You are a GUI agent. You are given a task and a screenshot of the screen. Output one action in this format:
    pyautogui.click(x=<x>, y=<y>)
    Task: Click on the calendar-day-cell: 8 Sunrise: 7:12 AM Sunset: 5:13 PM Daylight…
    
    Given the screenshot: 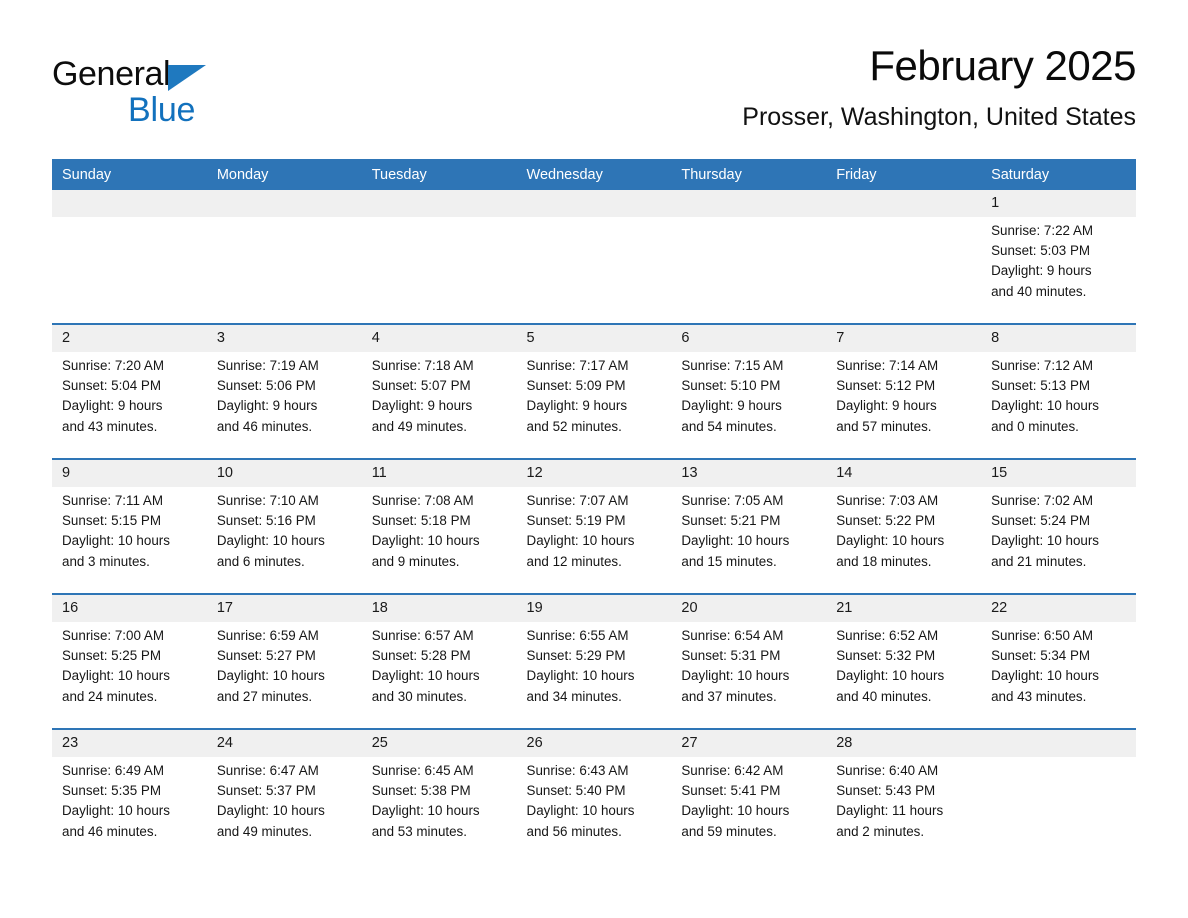 What is the action you would take?
    pyautogui.click(x=1058, y=391)
    